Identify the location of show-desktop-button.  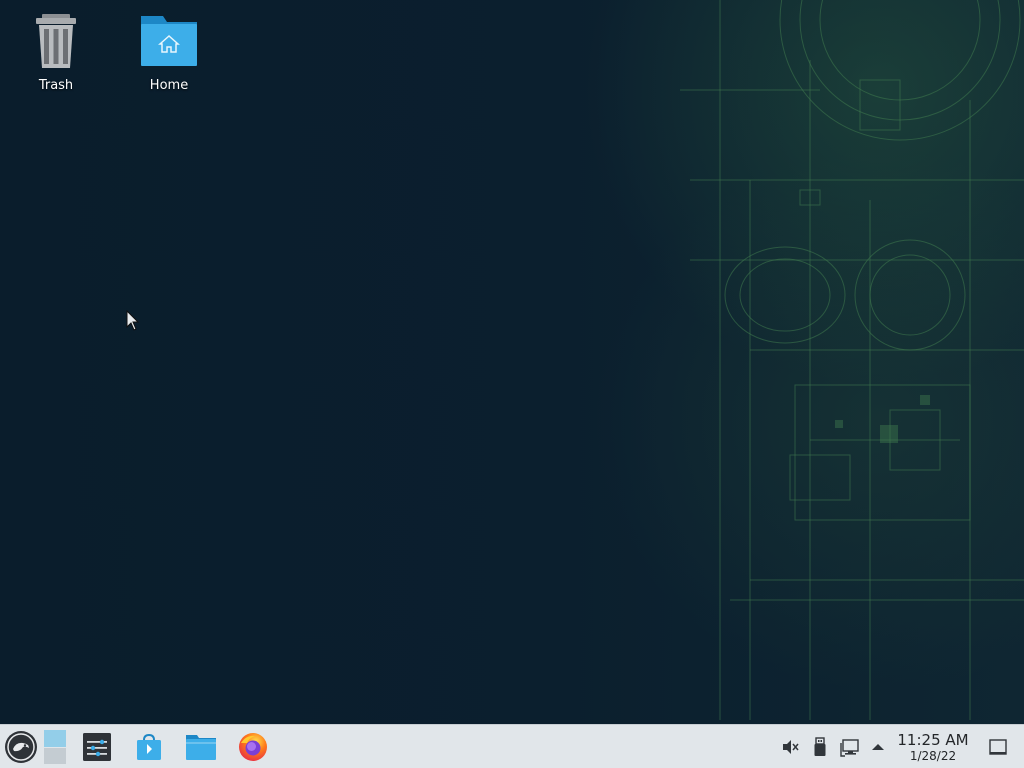
(998, 747).